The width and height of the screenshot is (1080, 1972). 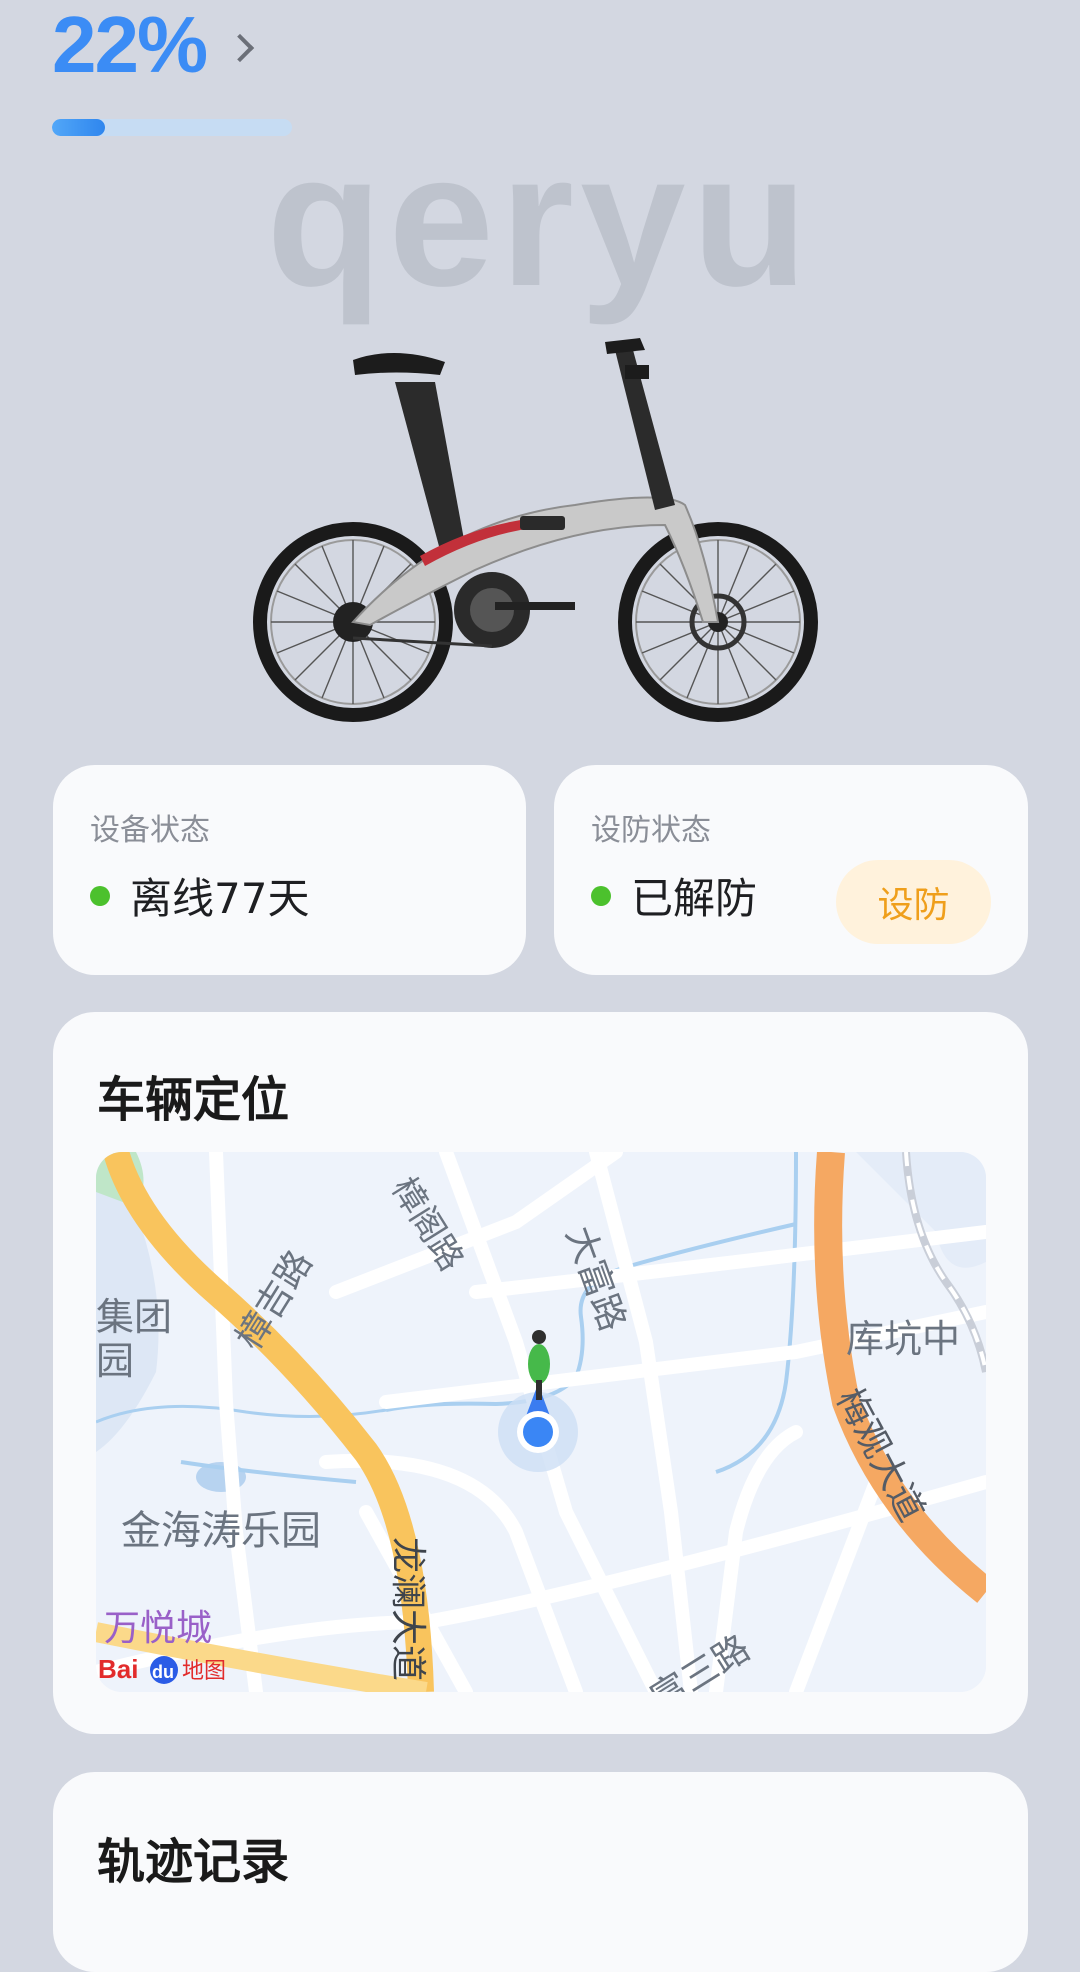 What do you see at coordinates (903, 1339) in the screenshot?
I see `map-label-kukeng: 库坑中` at bounding box center [903, 1339].